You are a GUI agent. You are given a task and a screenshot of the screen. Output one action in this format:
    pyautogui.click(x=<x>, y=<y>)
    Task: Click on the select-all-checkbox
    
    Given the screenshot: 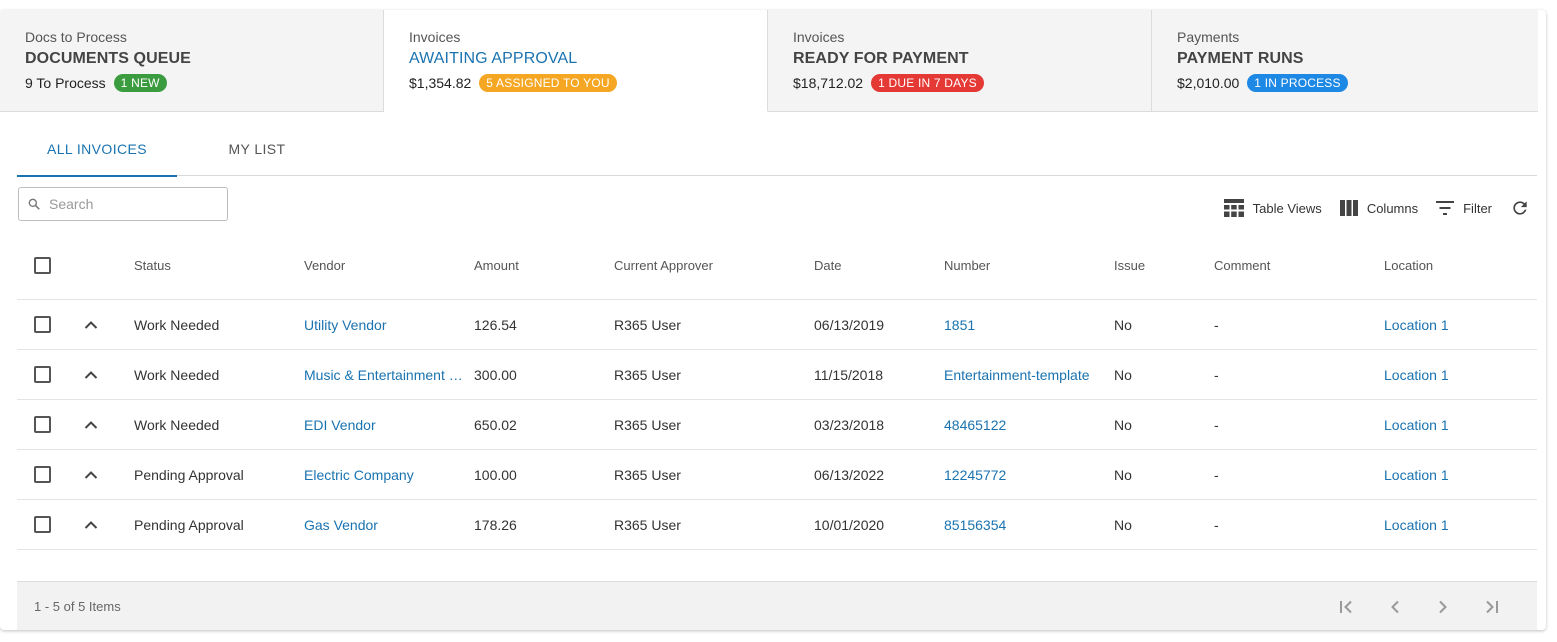 What is the action you would take?
    pyautogui.click(x=42, y=265)
    